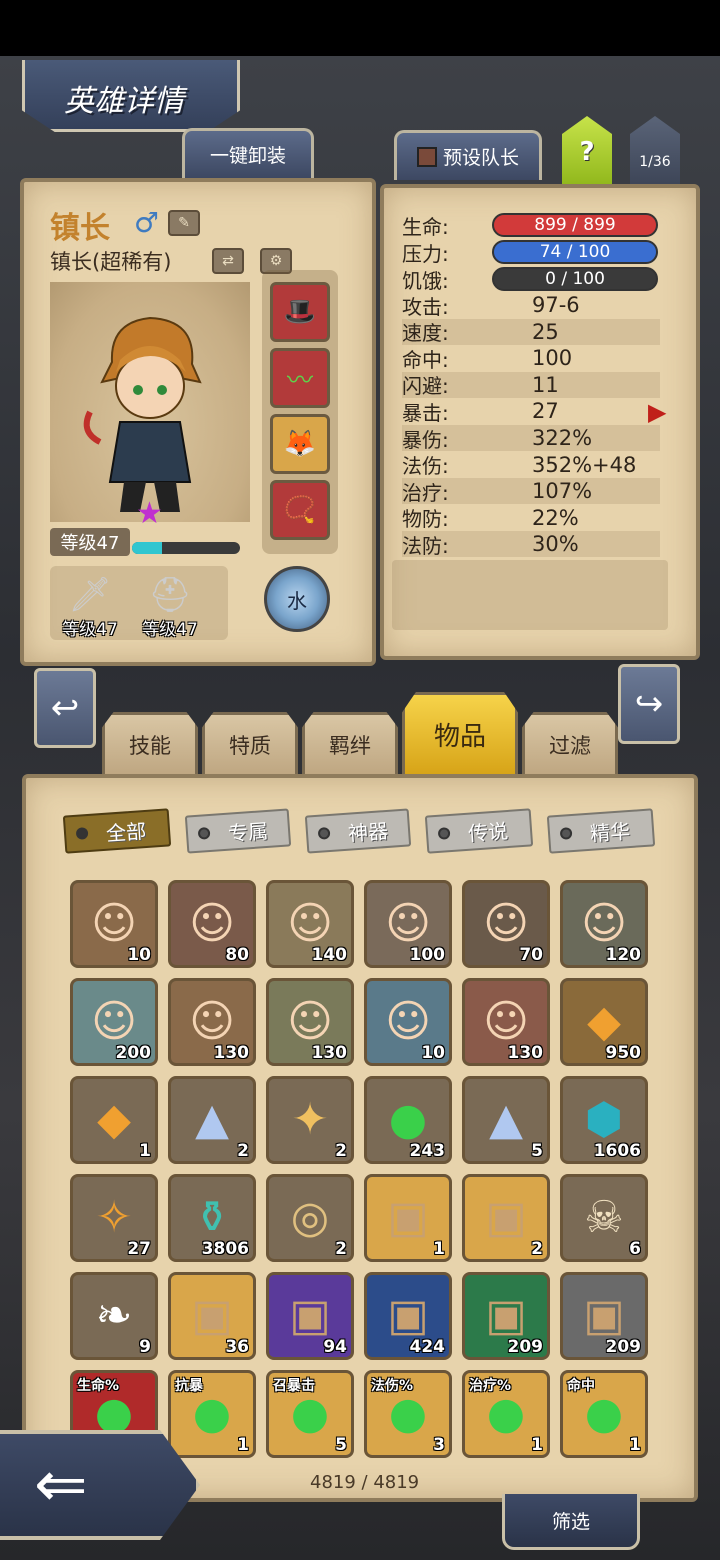 This screenshot has height=1560, width=720. Describe the element at coordinates (408, 1218) in the screenshot. I see `inventory-item: ▣ 1` at that location.